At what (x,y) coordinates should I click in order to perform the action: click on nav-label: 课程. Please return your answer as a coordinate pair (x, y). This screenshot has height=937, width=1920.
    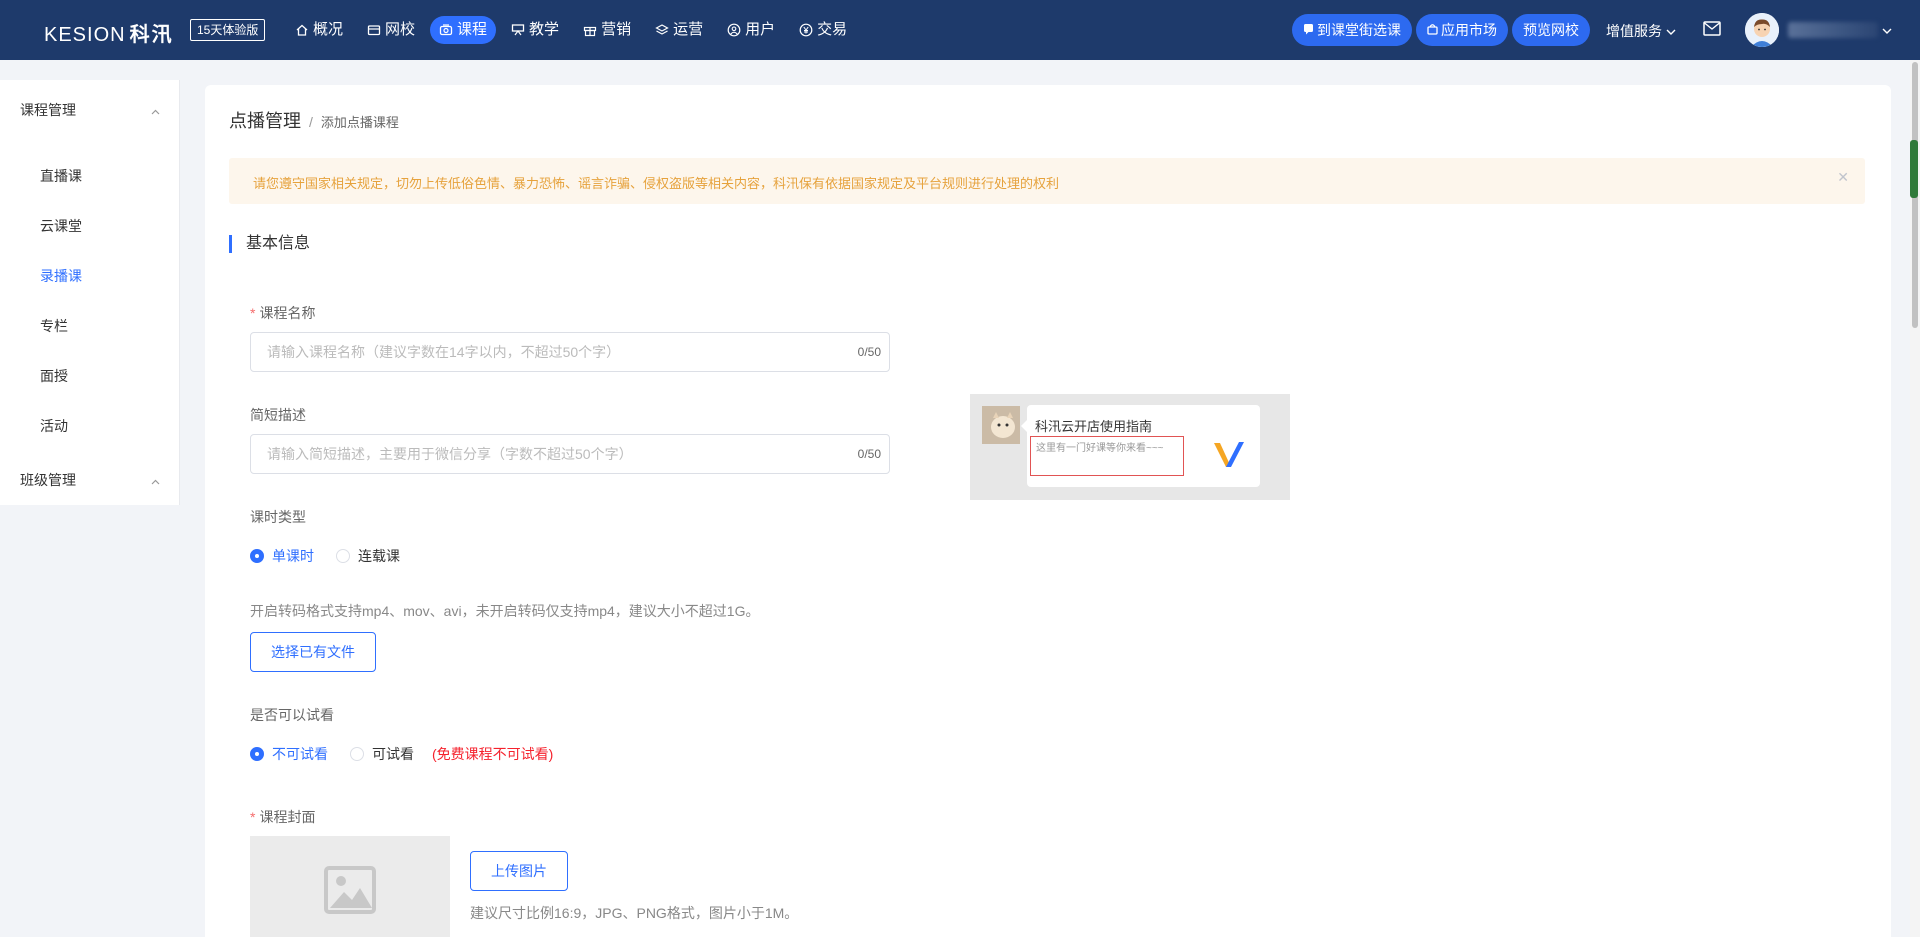
    Looking at the image, I should click on (472, 29).